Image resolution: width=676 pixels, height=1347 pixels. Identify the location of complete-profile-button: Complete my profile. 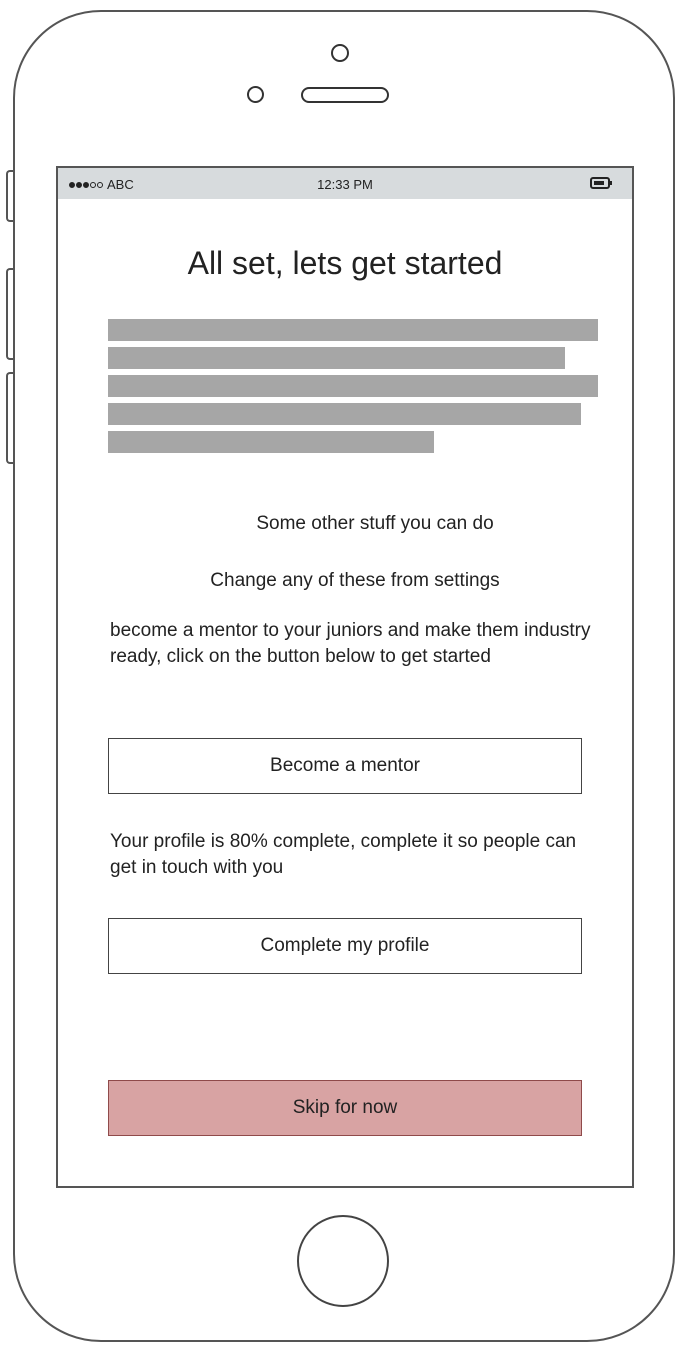
(345, 946).